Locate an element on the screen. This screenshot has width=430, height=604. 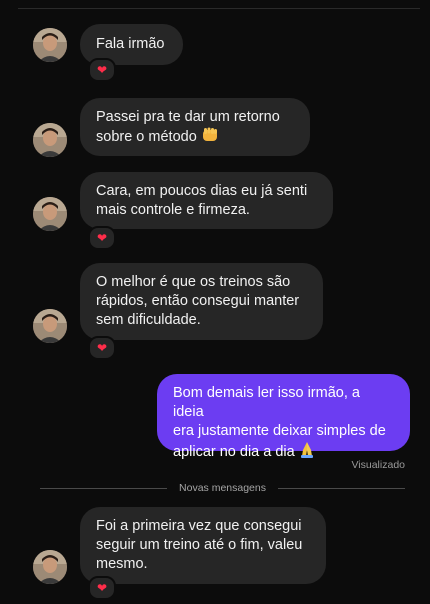
top-divider is located at coordinates (219, 8).